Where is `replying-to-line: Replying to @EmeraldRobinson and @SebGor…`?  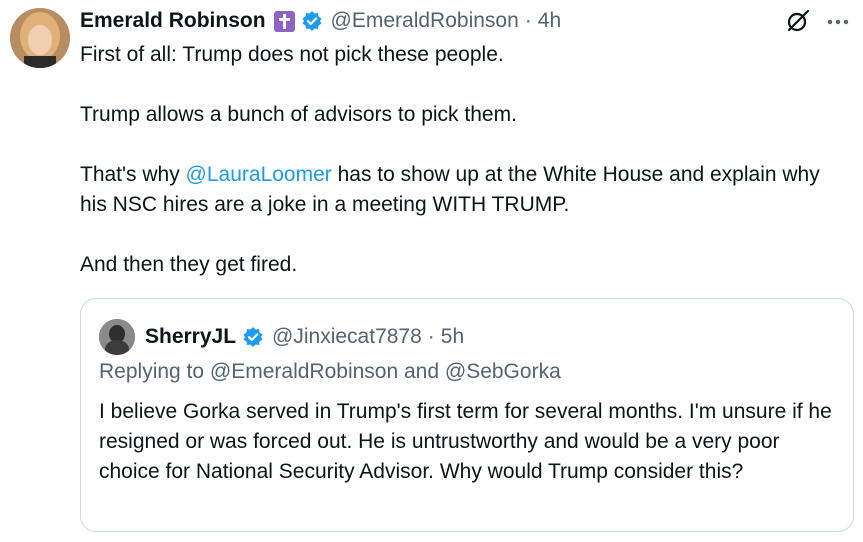
replying-to-line: Replying to @EmeraldRobinson and @SebGor… is located at coordinates (330, 372).